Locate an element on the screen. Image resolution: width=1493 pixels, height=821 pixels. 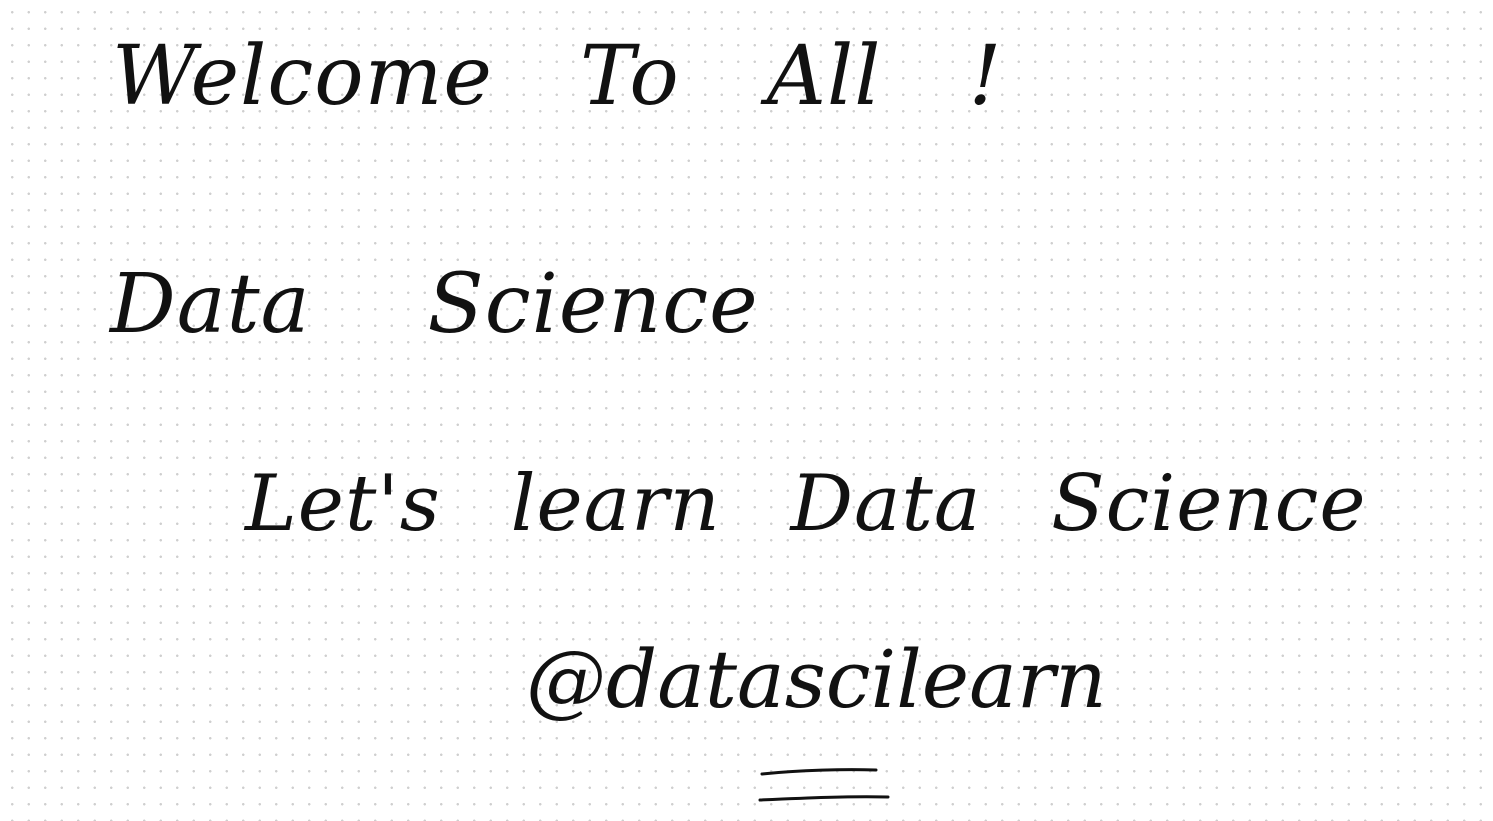
handwritten-line-handle: @datascilearn is located at coordinates (816, 679).